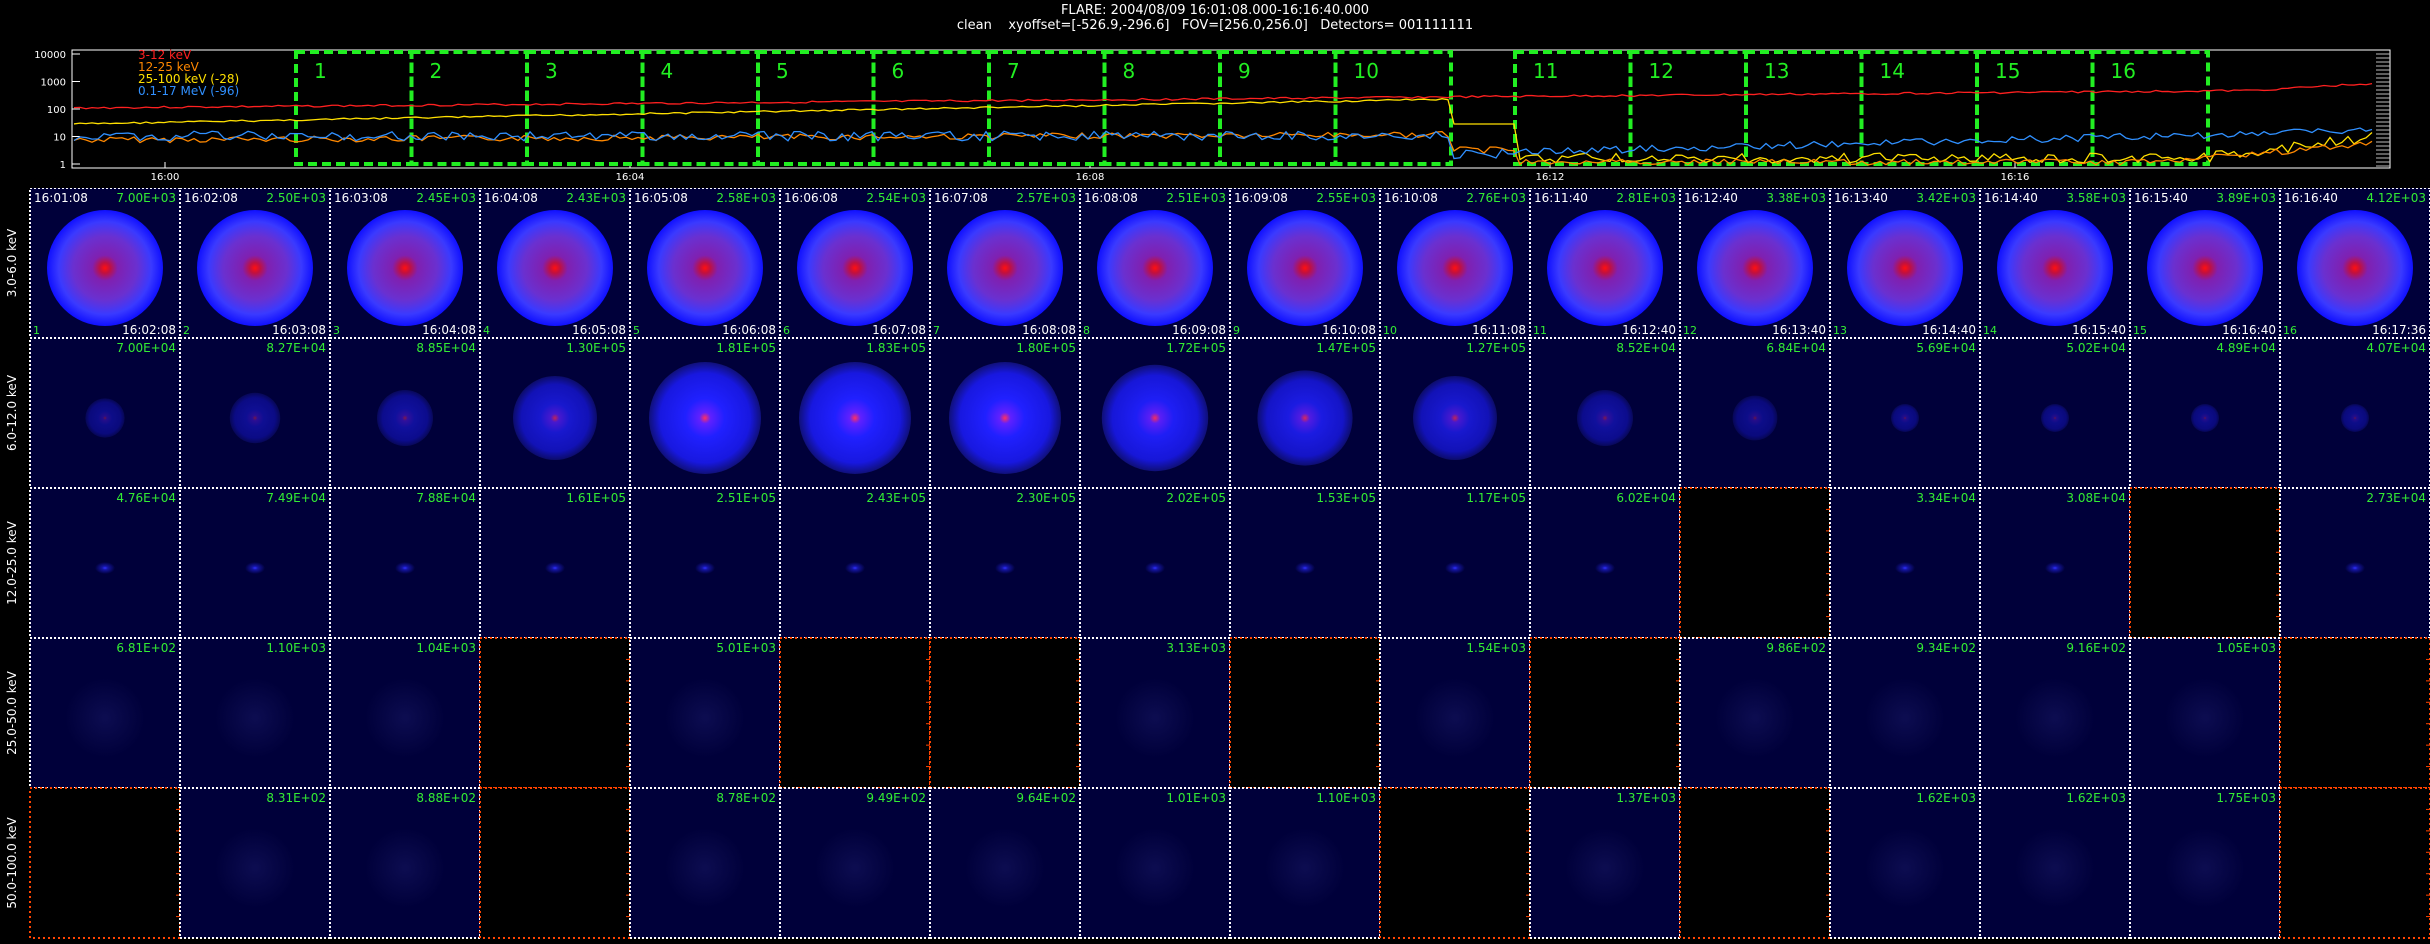  What do you see at coordinates (961, 198) in the screenshot?
I see `start-time-label: 16:07:08` at bounding box center [961, 198].